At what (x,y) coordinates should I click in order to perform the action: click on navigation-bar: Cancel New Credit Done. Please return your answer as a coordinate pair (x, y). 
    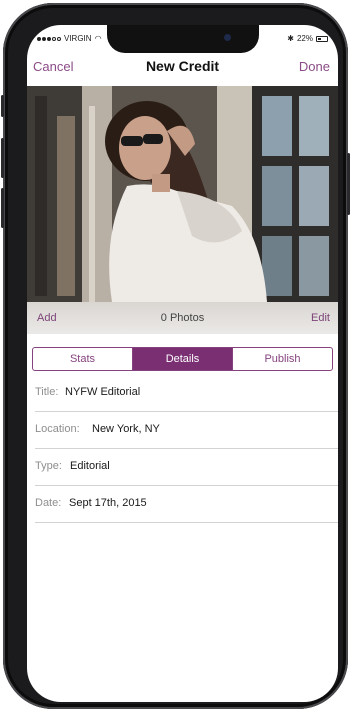
    Looking at the image, I should click on (182, 68).